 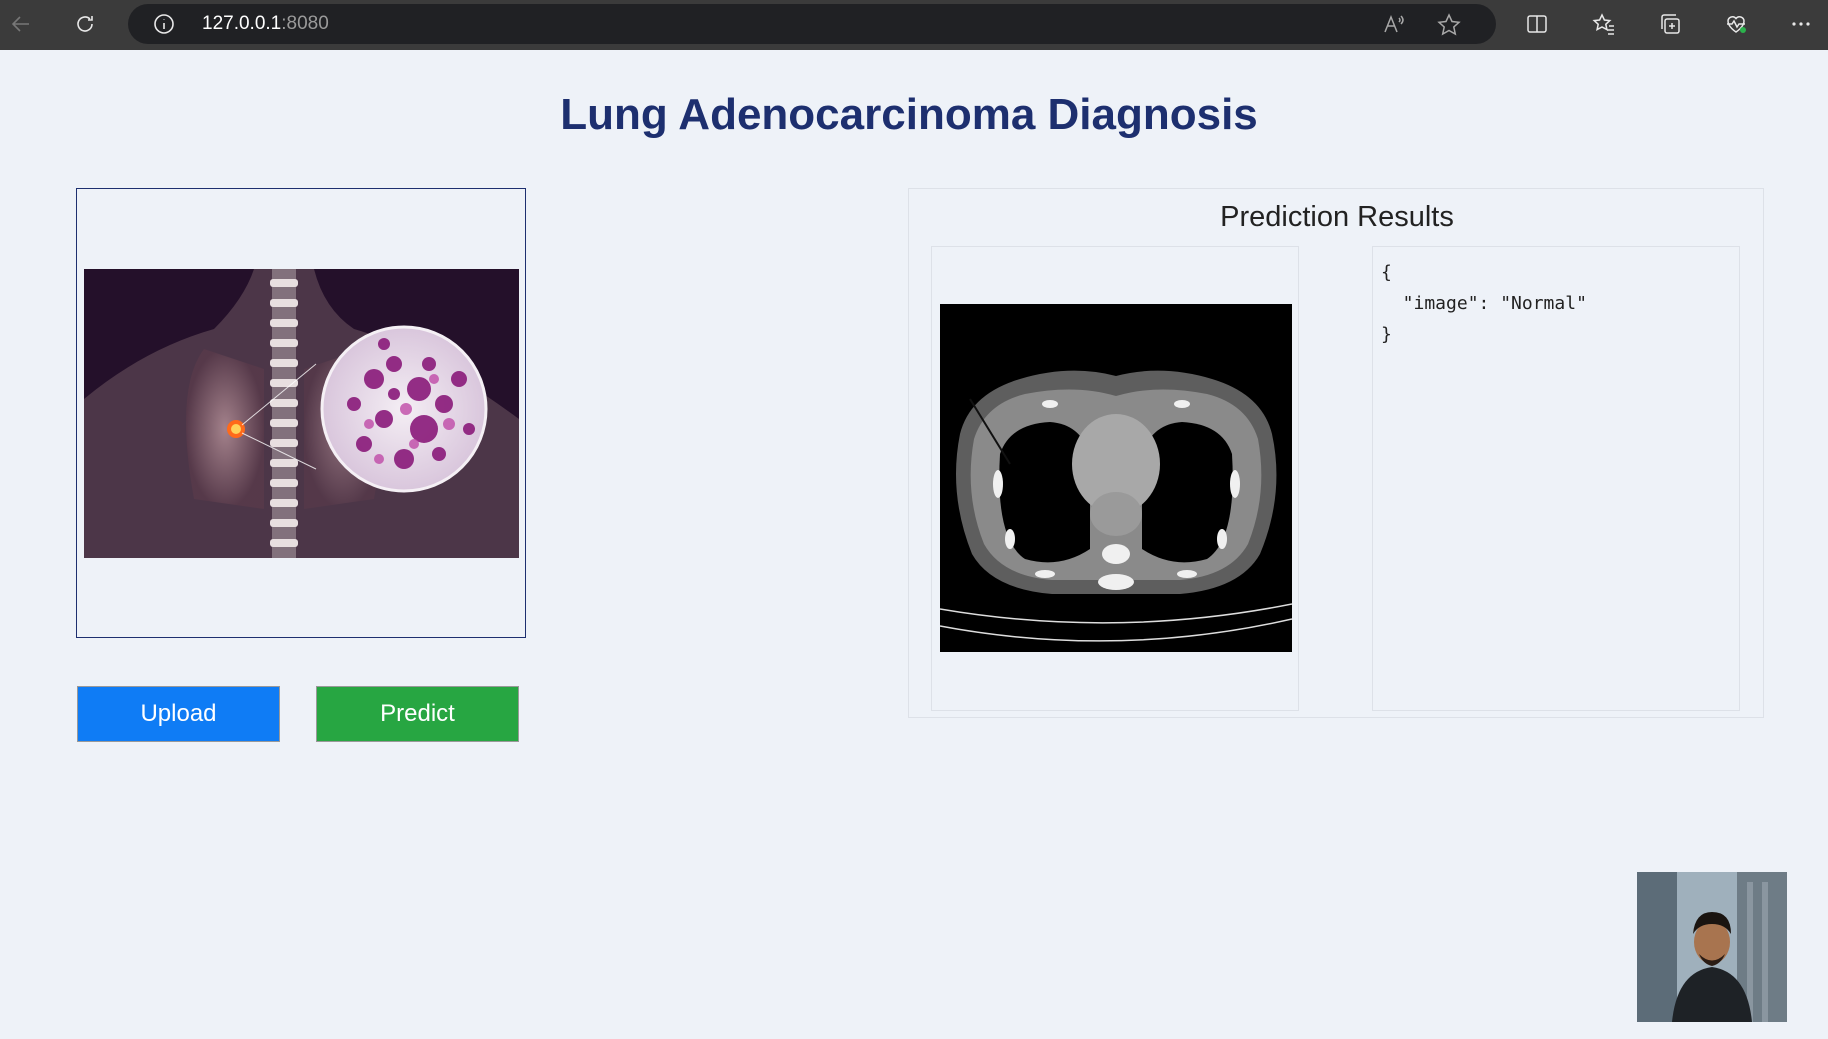 I want to click on prediction-json: { "image": "Normal" }, so click(x=1484, y=303).